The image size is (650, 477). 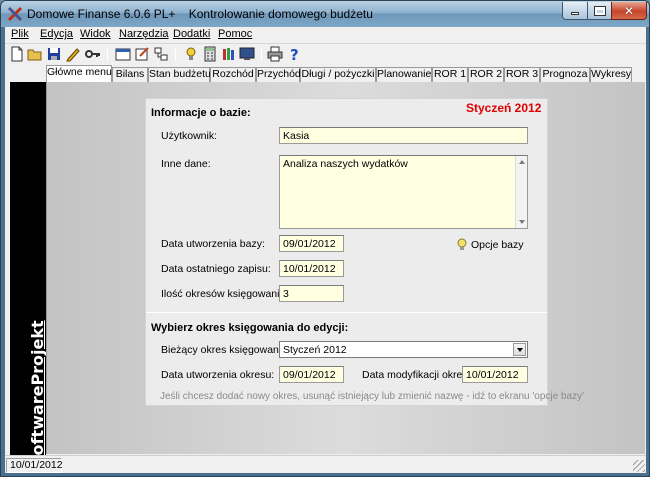 I want to click on other-data-text: Analiza naszych wydatków, so click(x=345, y=164).